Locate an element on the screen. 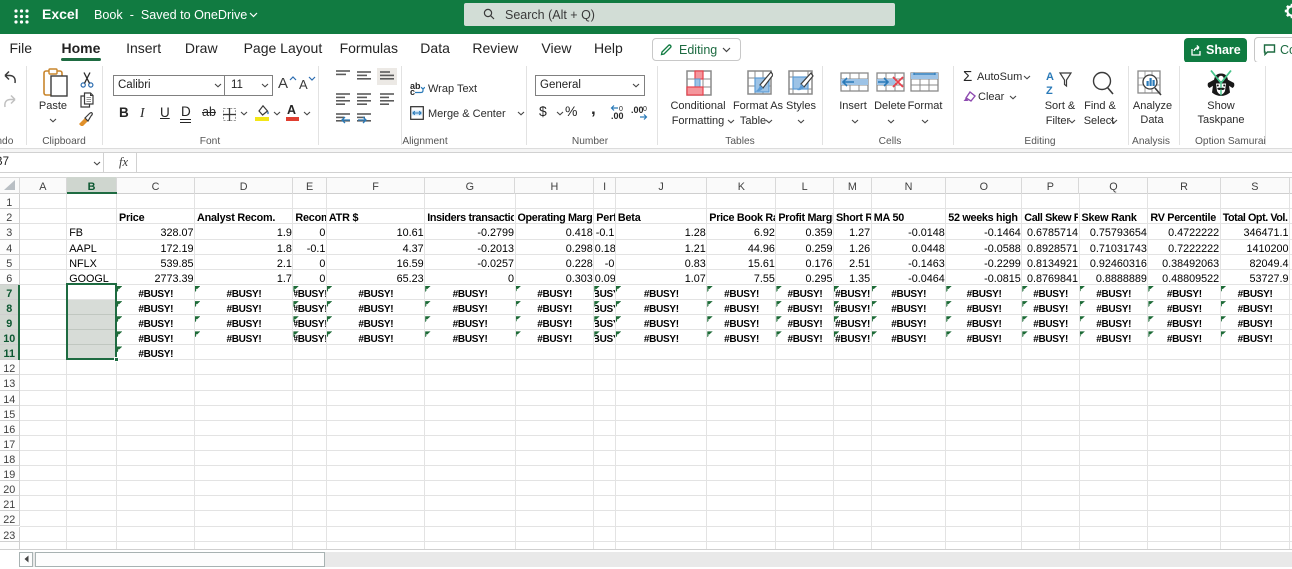 This screenshot has width=1292, height=569. svg-text: Z is located at coordinates (1049, 91).